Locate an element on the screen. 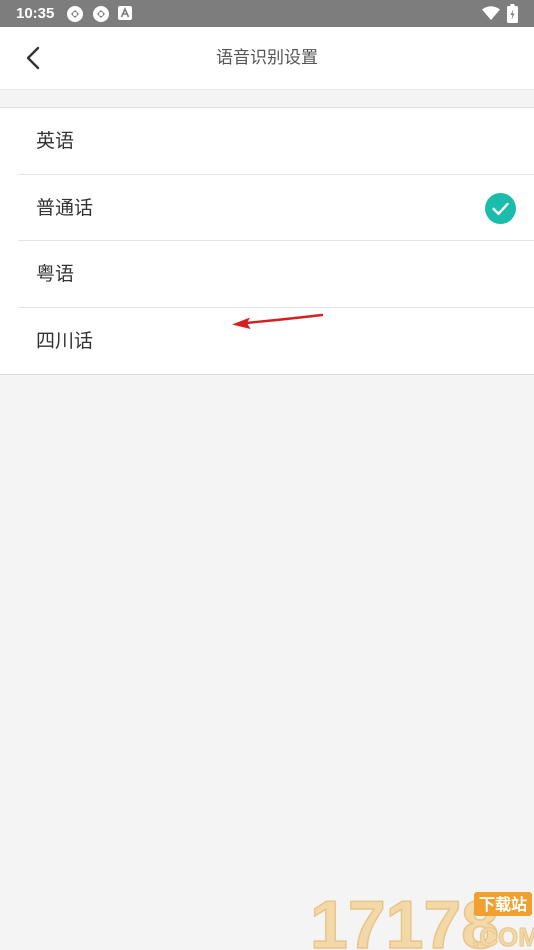 Image resolution: width=534 pixels, height=950 pixels. watermark-logo: 17178 下载站 .COM is located at coordinates (421, 918).